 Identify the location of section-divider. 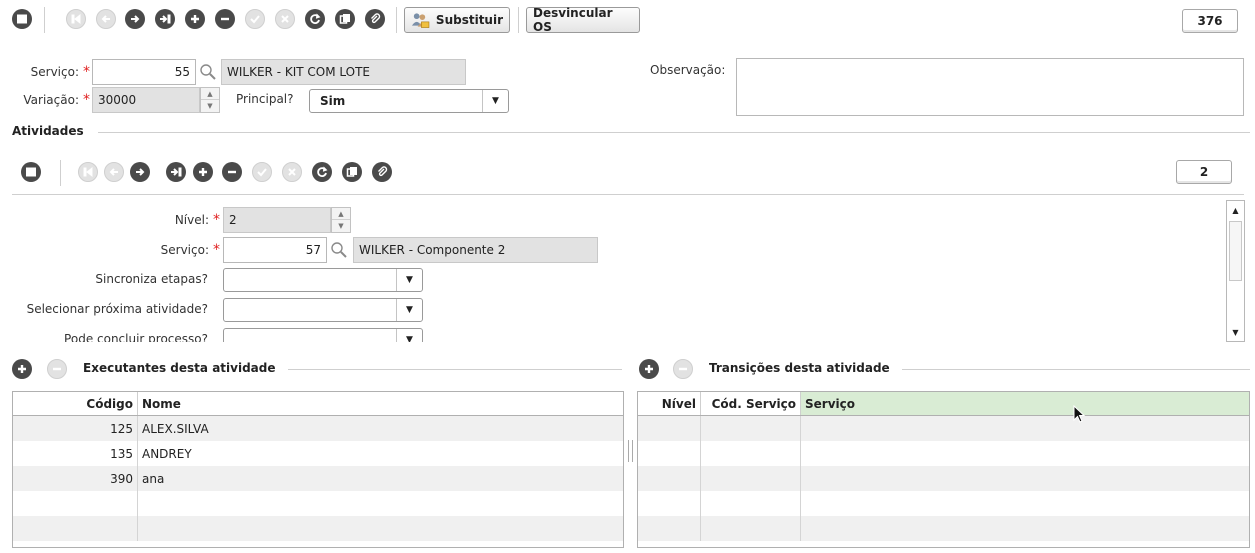
(674, 132).